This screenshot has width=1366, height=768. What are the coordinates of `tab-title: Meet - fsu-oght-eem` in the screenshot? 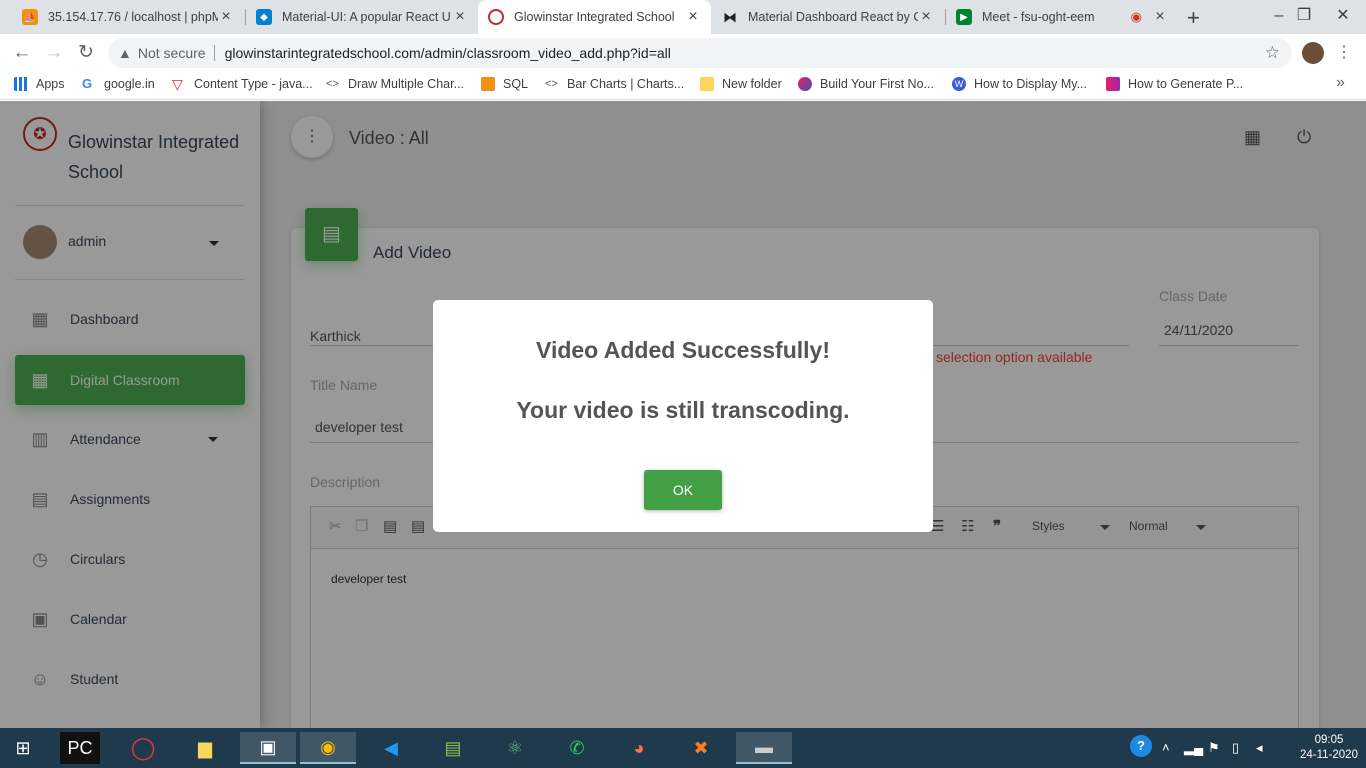 It's located at (1038, 17).